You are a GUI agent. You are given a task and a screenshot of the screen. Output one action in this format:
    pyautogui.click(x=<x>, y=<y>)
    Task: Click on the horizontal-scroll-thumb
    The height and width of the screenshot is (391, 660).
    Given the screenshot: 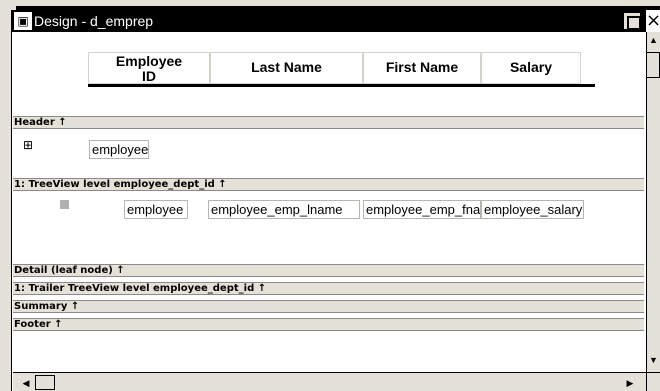 What is the action you would take?
    pyautogui.click(x=45, y=382)
    